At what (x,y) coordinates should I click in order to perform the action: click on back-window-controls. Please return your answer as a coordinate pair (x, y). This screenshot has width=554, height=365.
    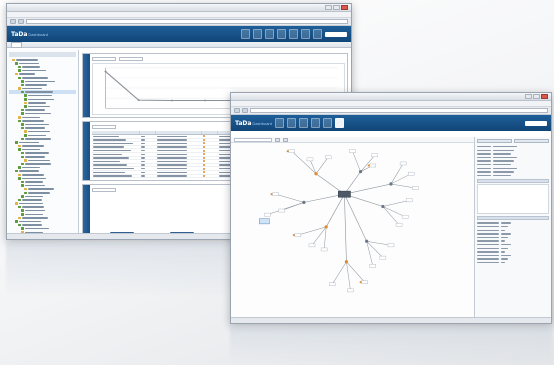
    Looking at the image, I should click on (336, 7).